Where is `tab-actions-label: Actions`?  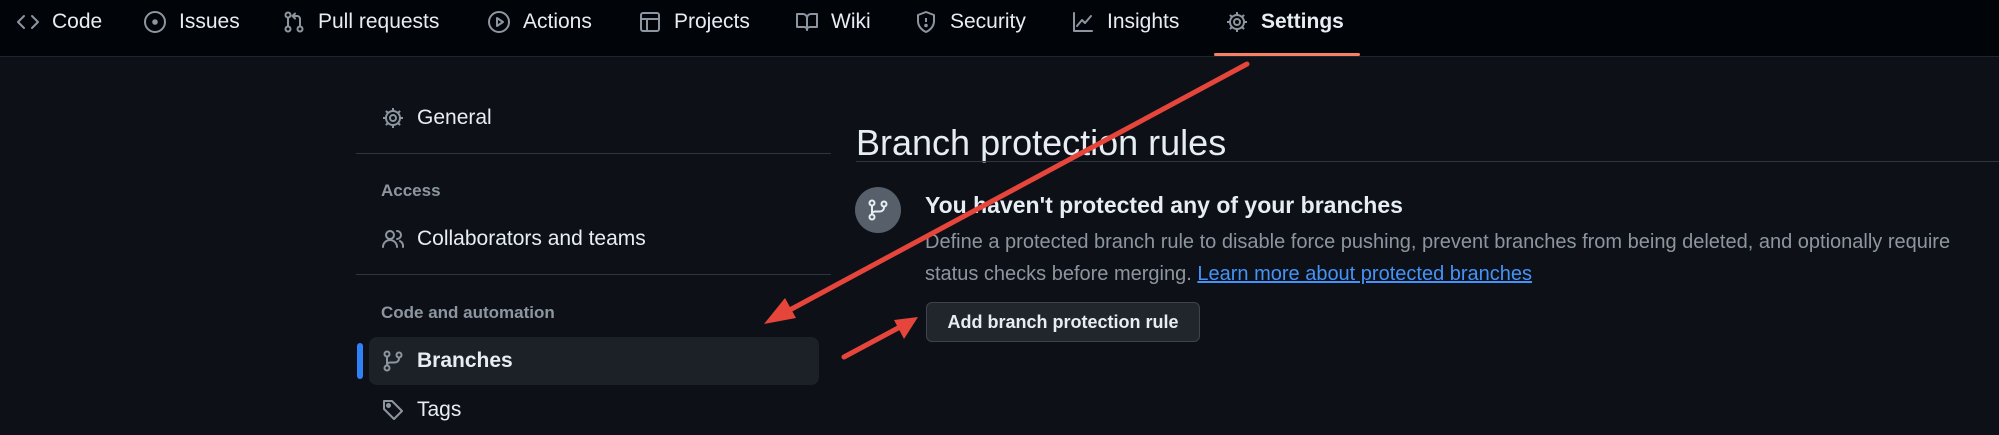 tab-actions-label: Actions is located at coordinates (557, 21).